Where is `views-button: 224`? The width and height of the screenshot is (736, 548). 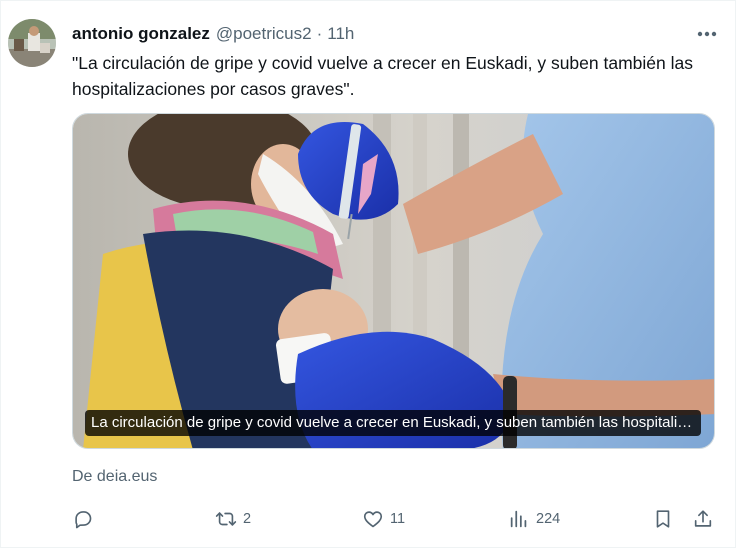 views-button: 224 is located at coordinates (534, 519).